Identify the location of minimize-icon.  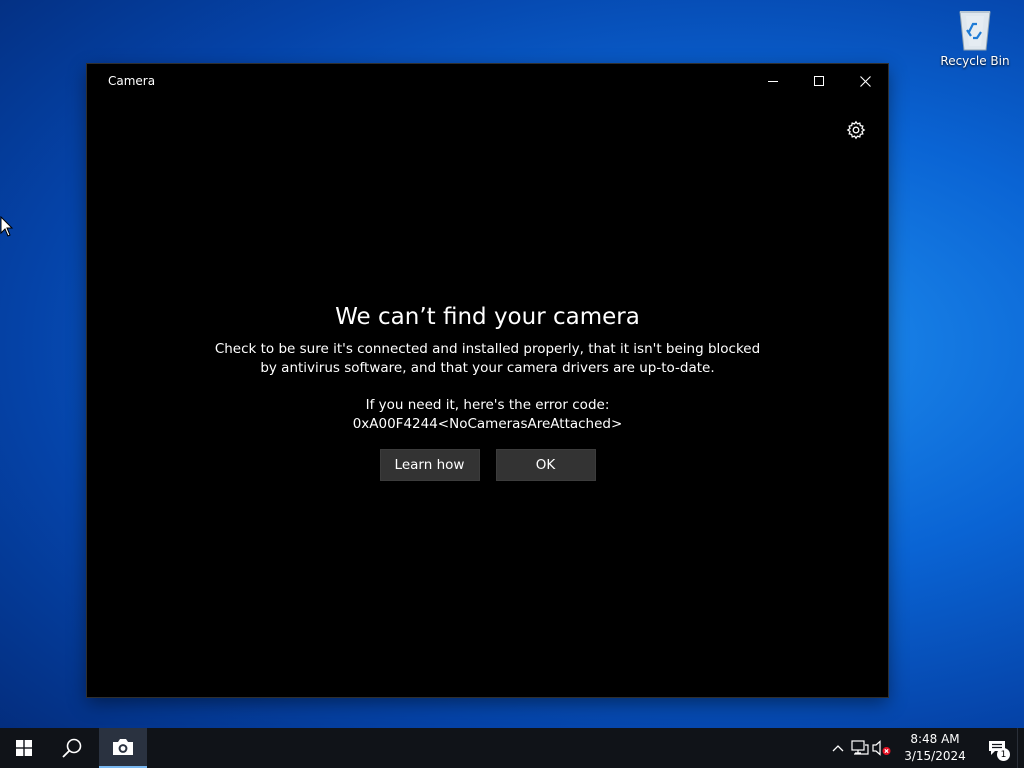
(773, 81).